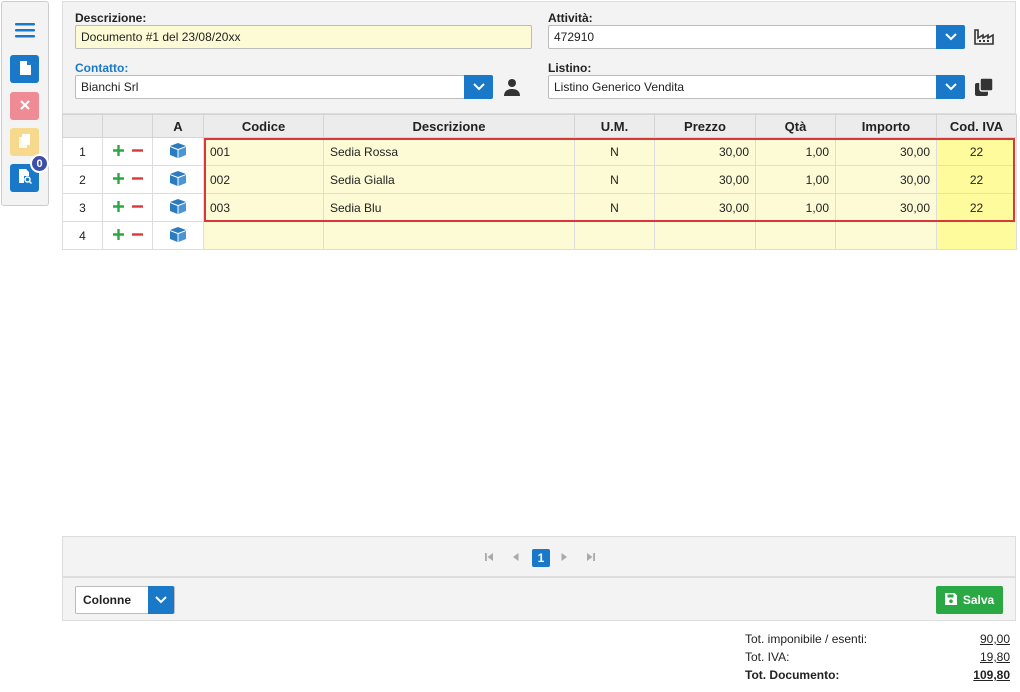  What do you see at coordinates (795, 235) in the screenshot?
I see `row-qta` at bounding box center [795, 235].